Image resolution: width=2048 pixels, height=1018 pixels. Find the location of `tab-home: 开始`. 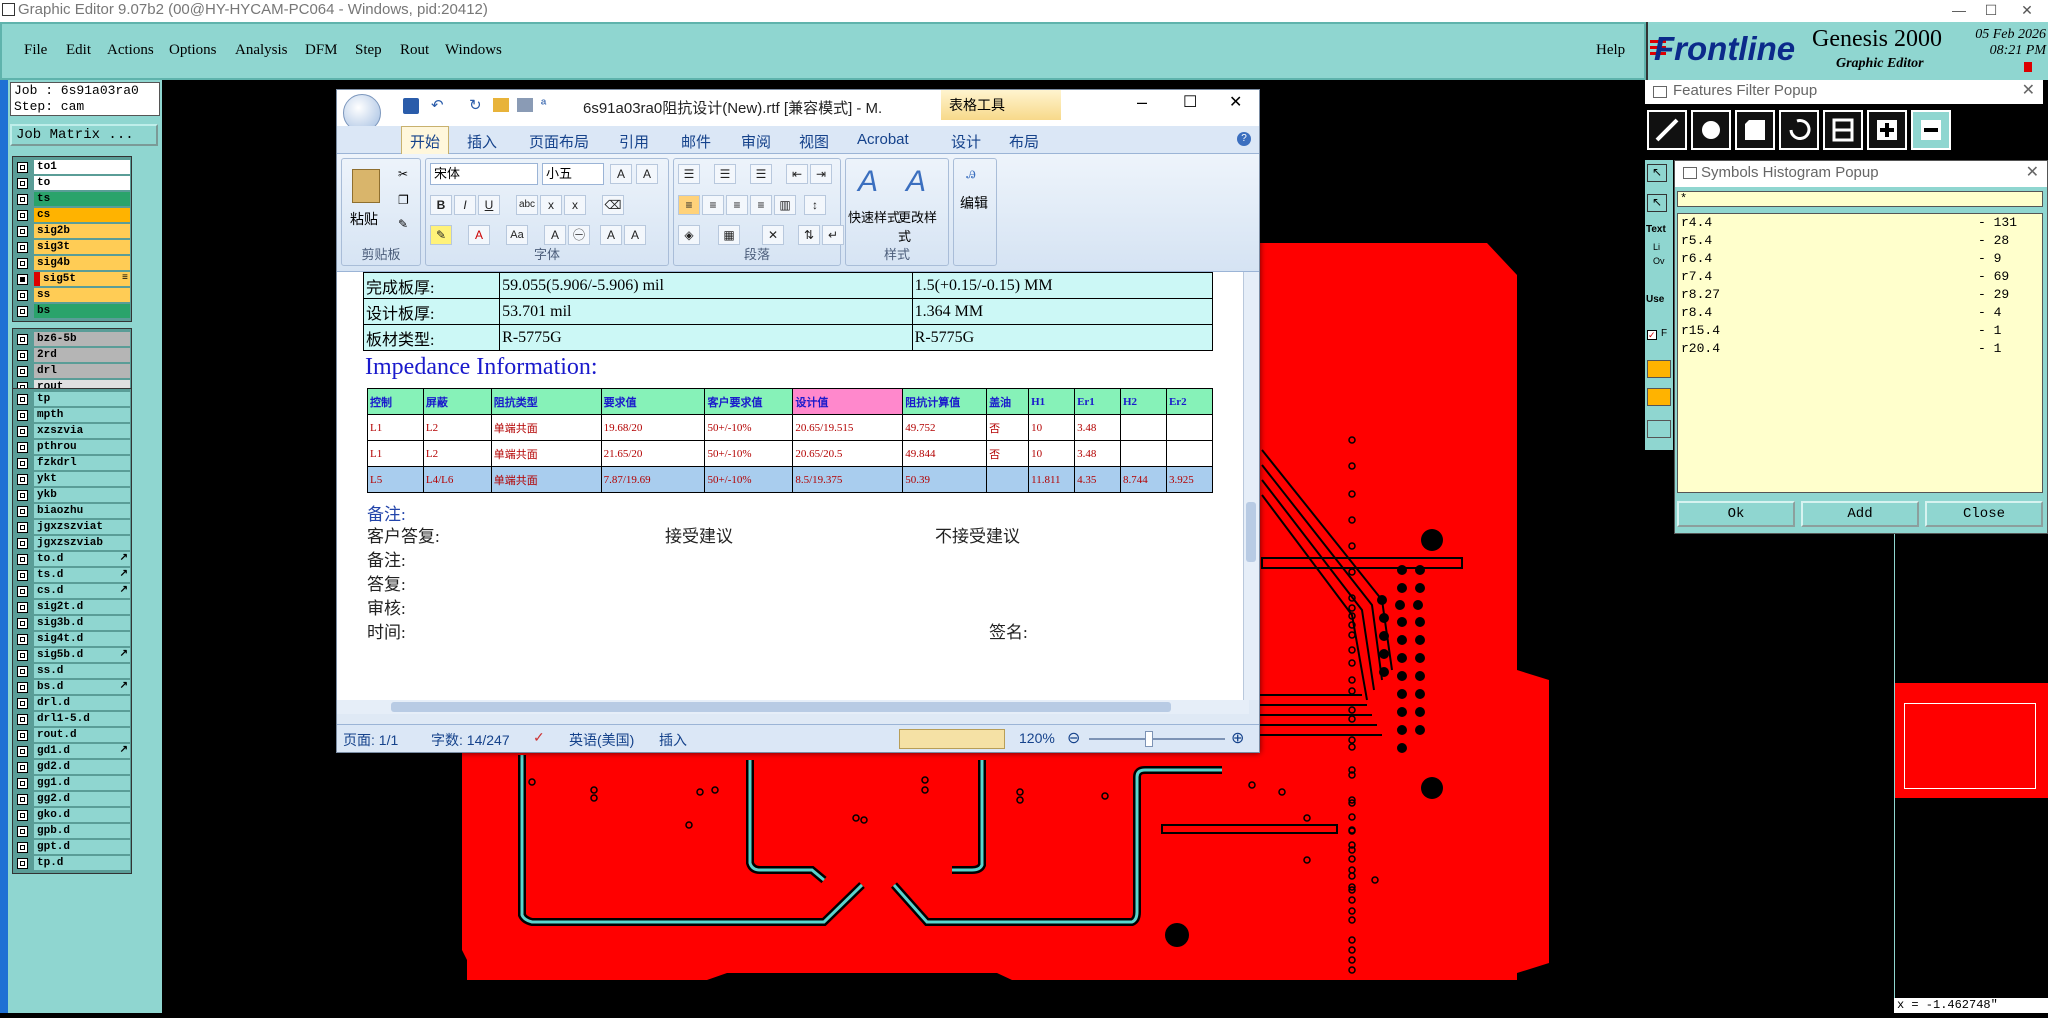

tab-home: 开始 is located at coordinates (425, 140).